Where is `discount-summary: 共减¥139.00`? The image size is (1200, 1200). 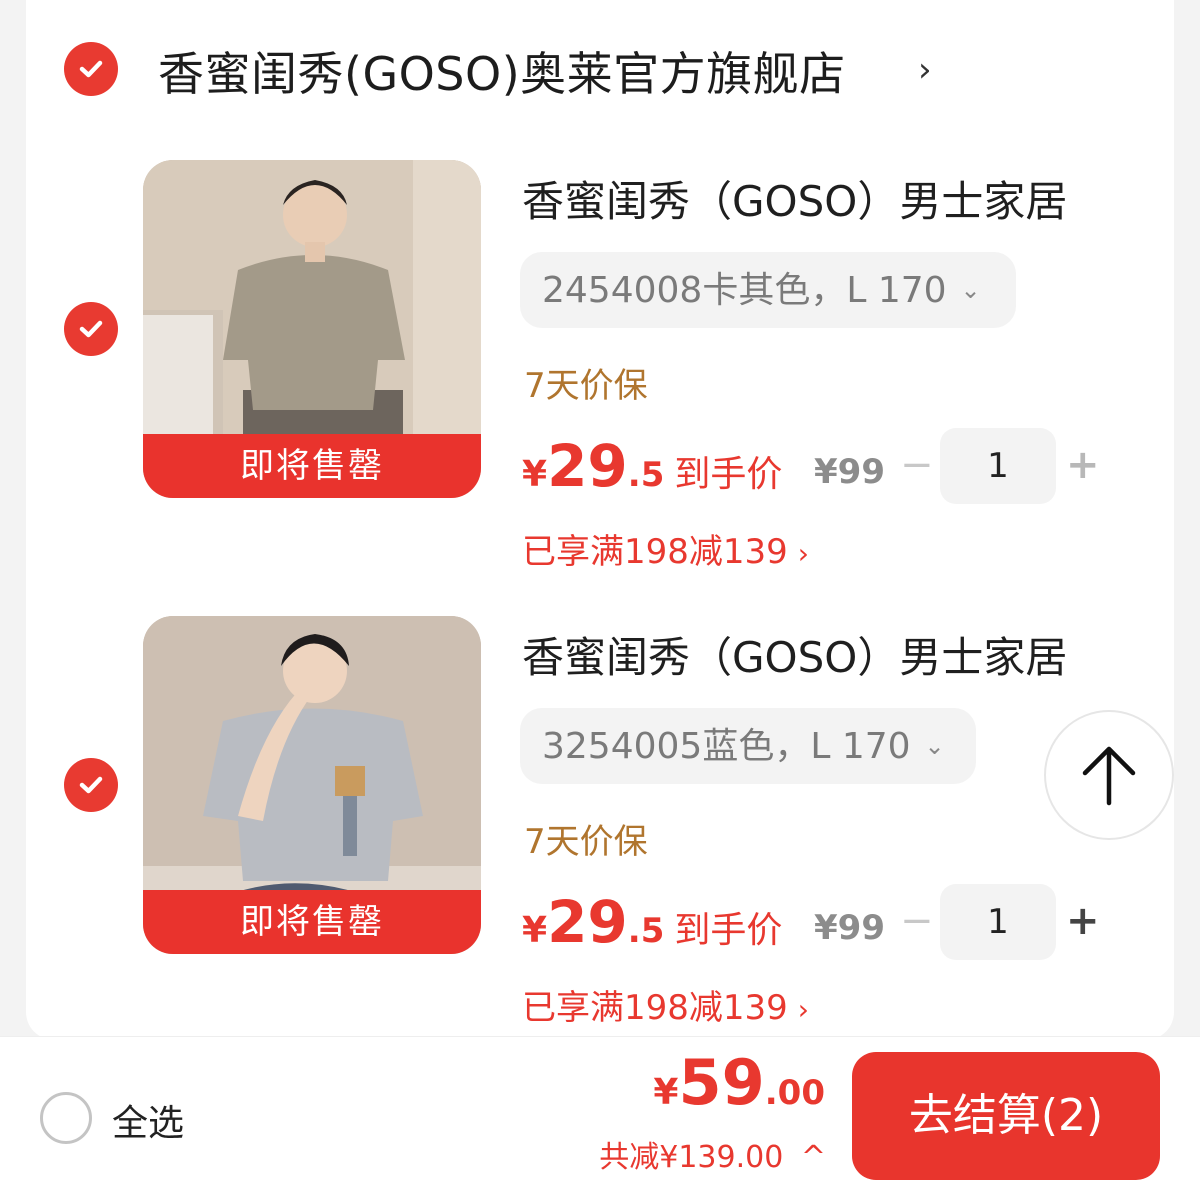 discount-summary: 共减¥139.00 is located at coordinates (691, 1157).